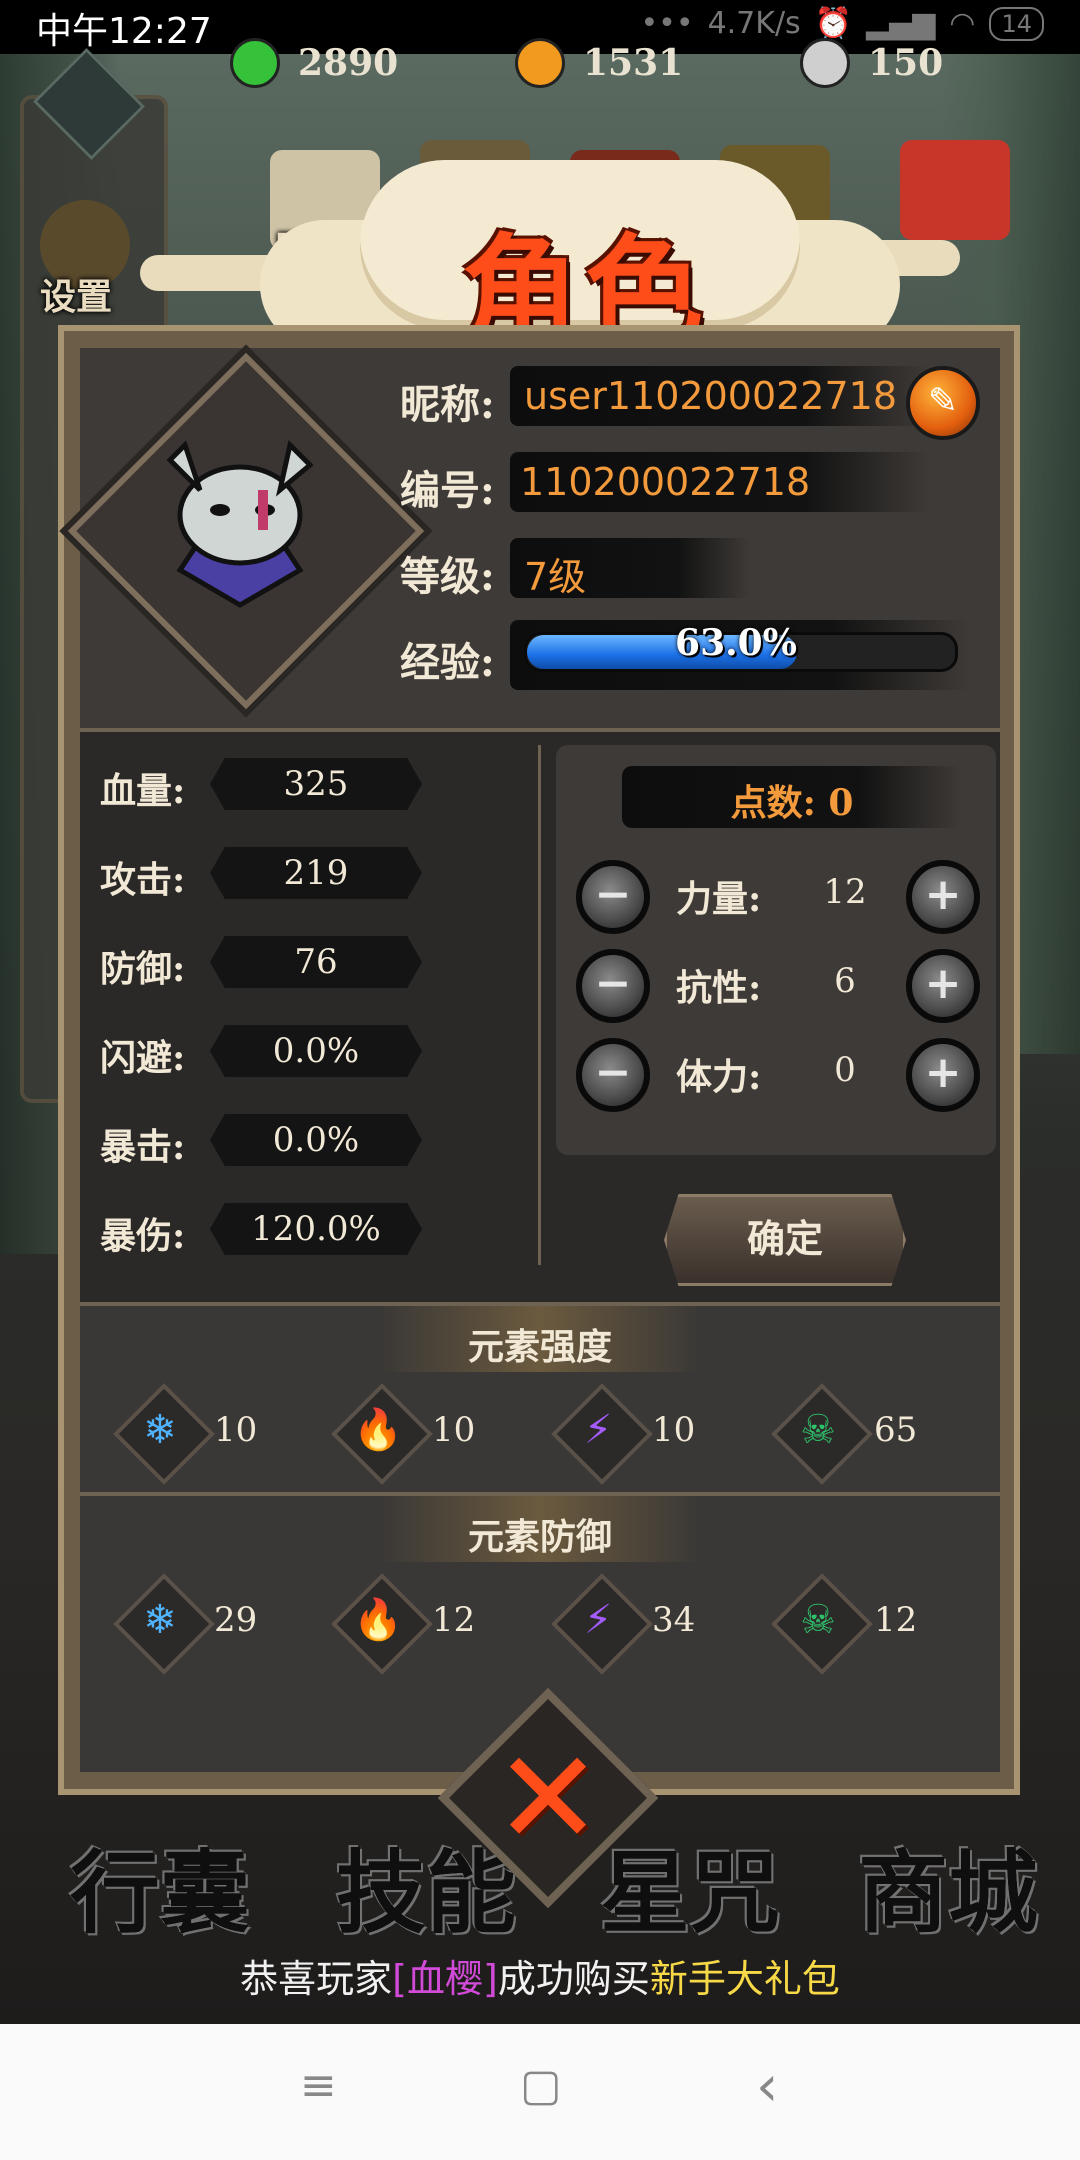  Describe the element at coordinates (719, 899) in the screenshot. I see `attr-label-strength: 力量:` at that location.